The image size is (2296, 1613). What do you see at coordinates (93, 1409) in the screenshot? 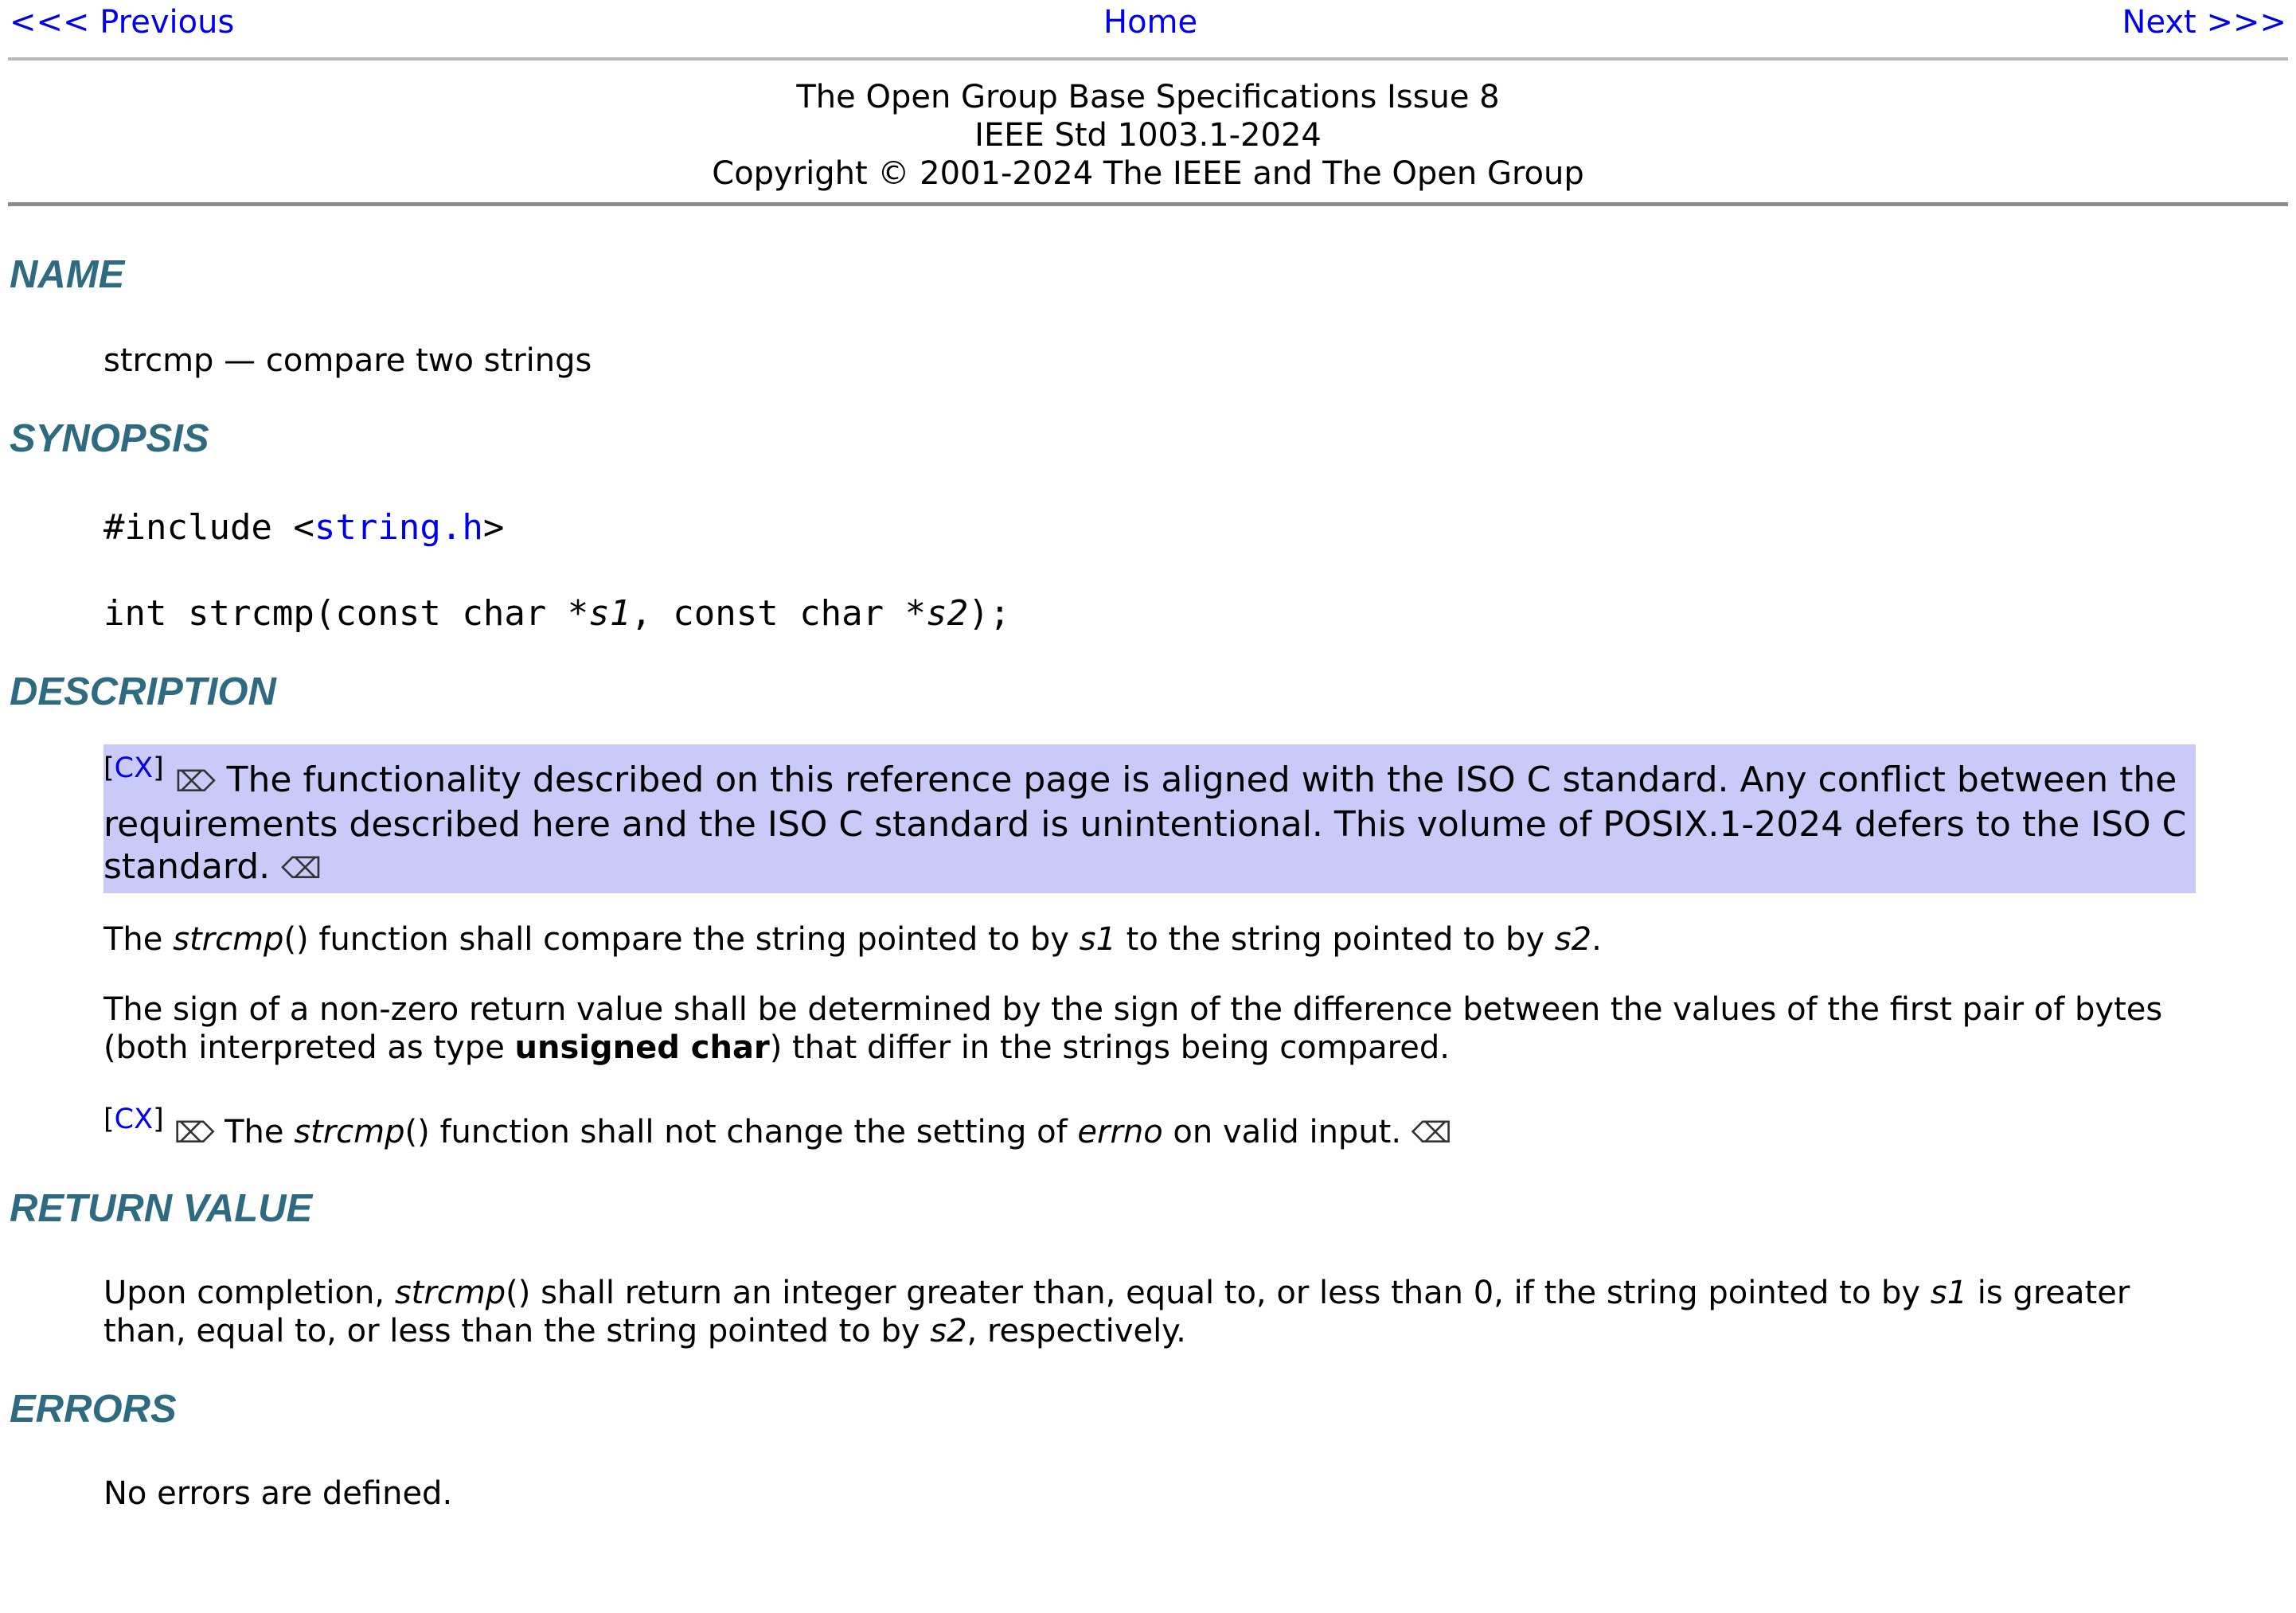
I see `section-heading-errors: ERRORS` at bounding box center [93, 1409].